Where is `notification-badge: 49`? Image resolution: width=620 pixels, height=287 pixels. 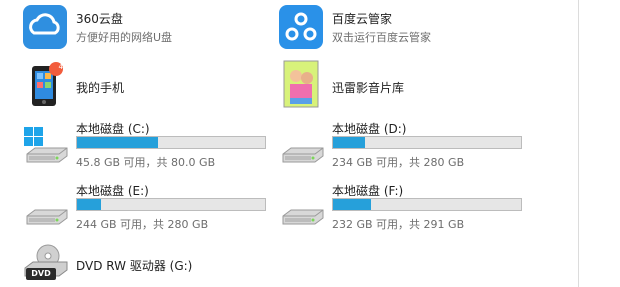 notification-badge: 49 is located at coordinates (63, 67).